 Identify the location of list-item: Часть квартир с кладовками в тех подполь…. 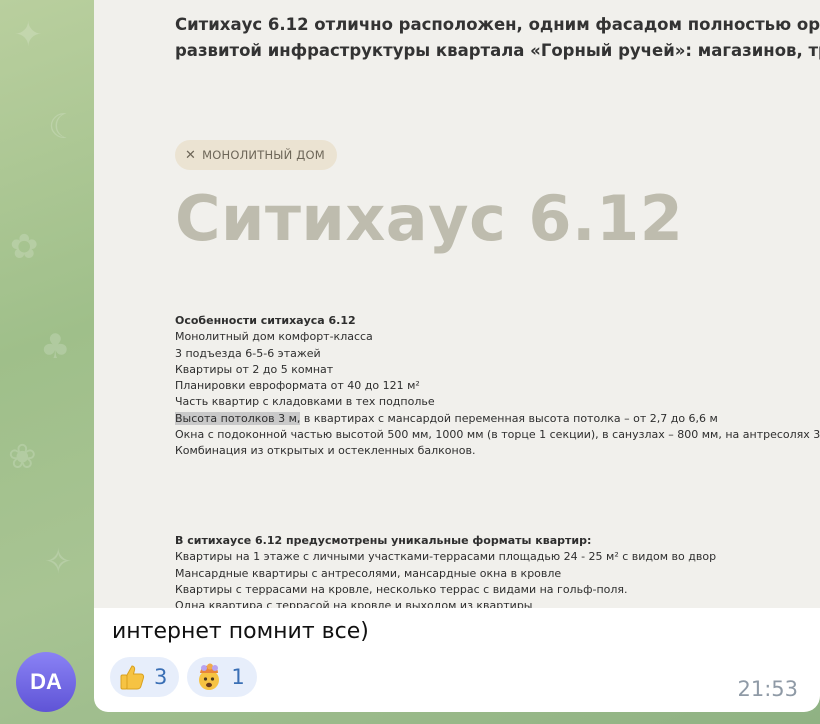
(305, 402).